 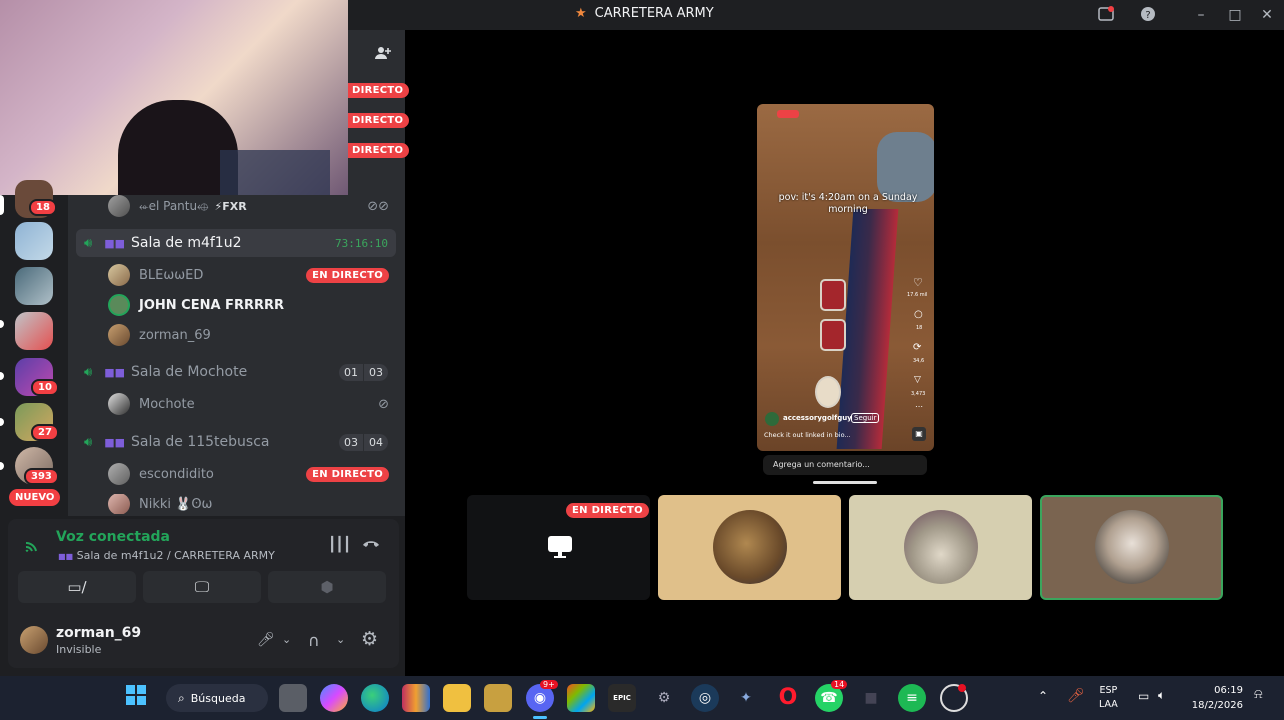 What do you see at coordinates (236, 442) in the screenshot?
I see `voice-channel: 🔊︎ ■■ Sala de 115tebusca 03 04` at bounding box center [236, 442].